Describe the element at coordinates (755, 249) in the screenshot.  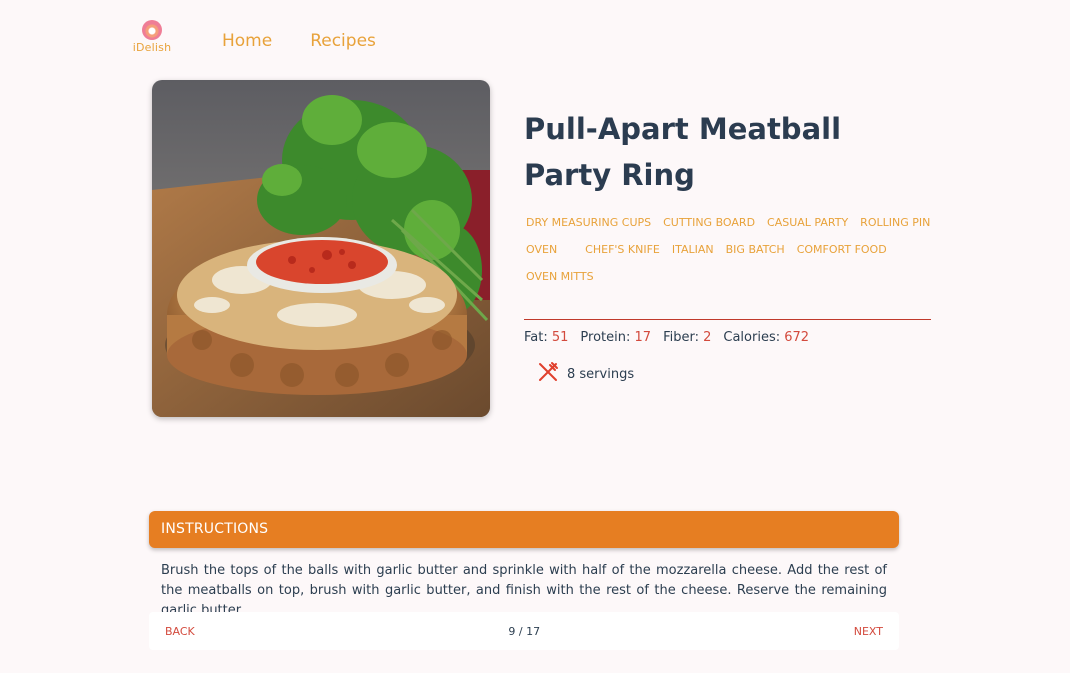
I see `tag-big-batch: BIG BATCH` at that location.